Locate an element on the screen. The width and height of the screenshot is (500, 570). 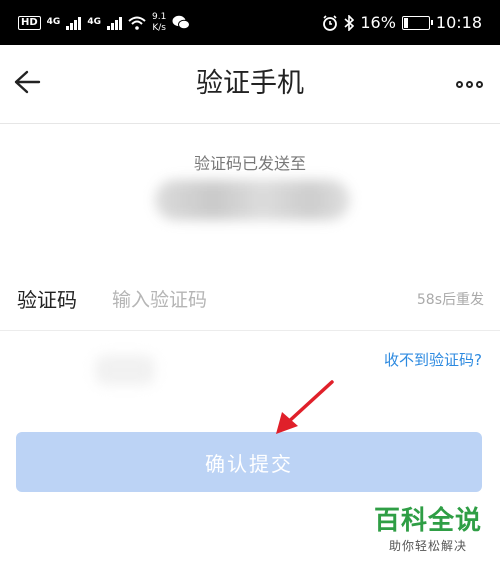
net-speed-value: 9.1 is located at coordinates (159, 16).